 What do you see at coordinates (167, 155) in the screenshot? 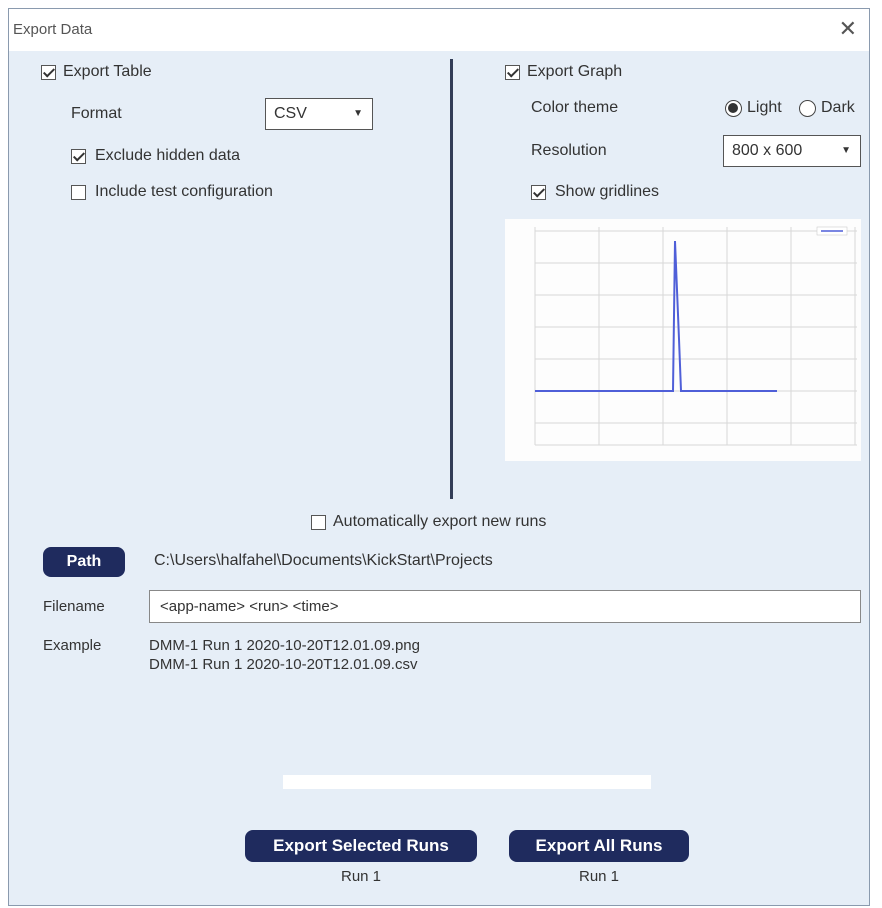
I see `exclude-hidden-label: Exclude hidden data` at bounding box center [167, 155].